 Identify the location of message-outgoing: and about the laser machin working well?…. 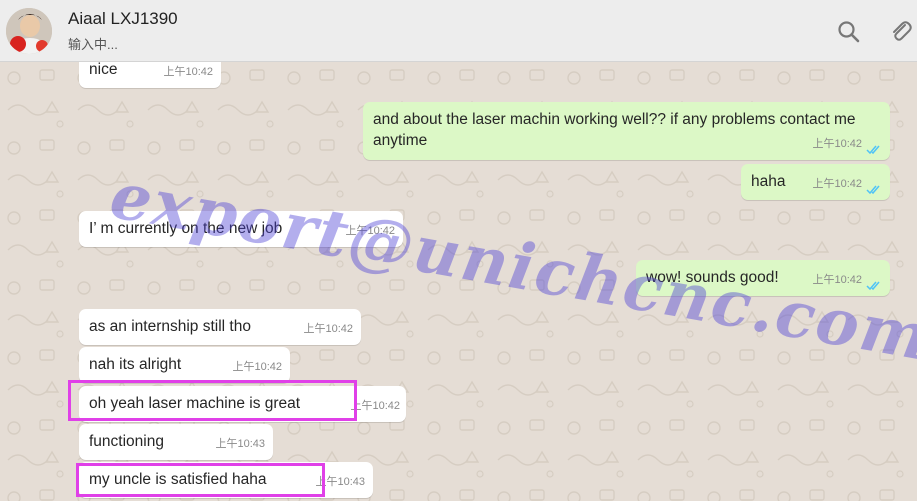
(626, 131).